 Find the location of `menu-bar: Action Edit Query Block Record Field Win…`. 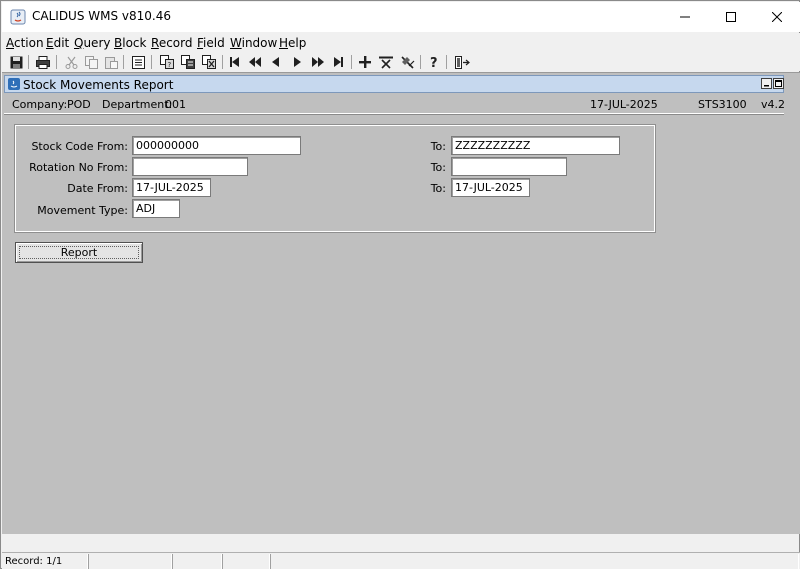

menu-bar: Action Edit Query Block Record Field Win… is located at coordinates (401, 43).